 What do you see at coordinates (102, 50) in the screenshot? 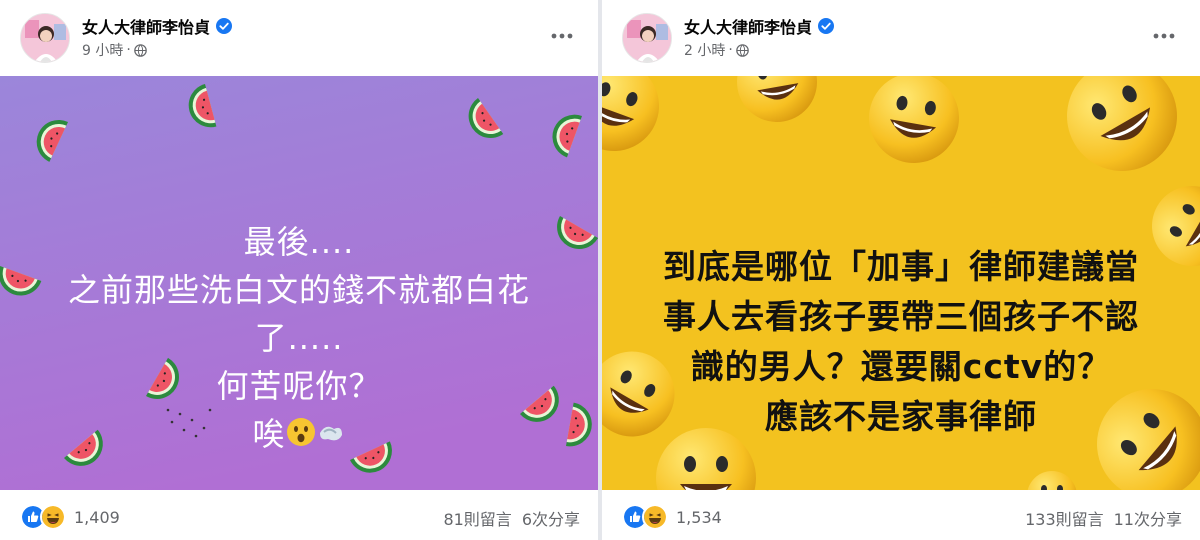
I see `post-timestamp: 9 小時` at bounding box center [102, 50].